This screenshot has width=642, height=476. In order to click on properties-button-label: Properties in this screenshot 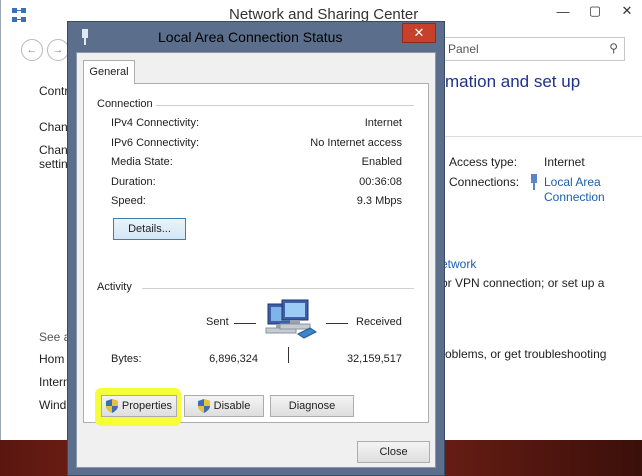, I will do `click(147, 406)`.